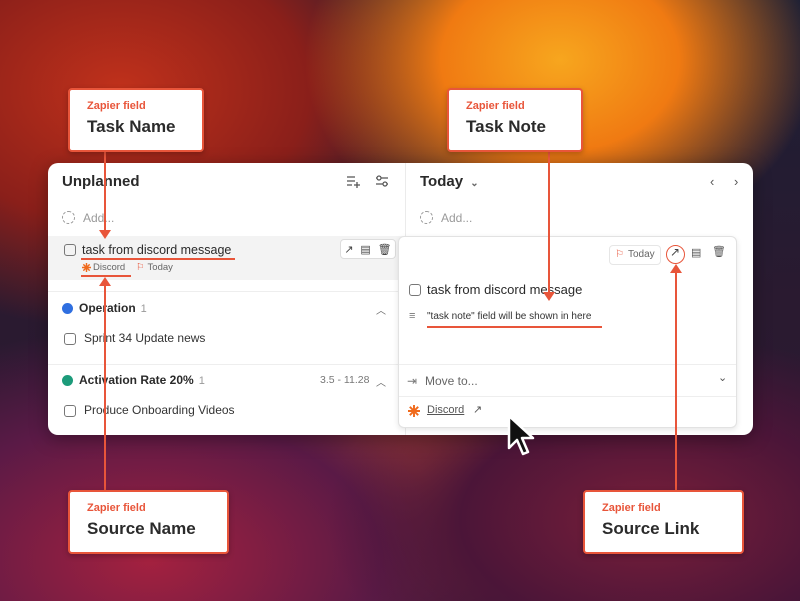 This screenshot has height=601, width=800. I want to click on task-name-highlight, so click(158, 259).